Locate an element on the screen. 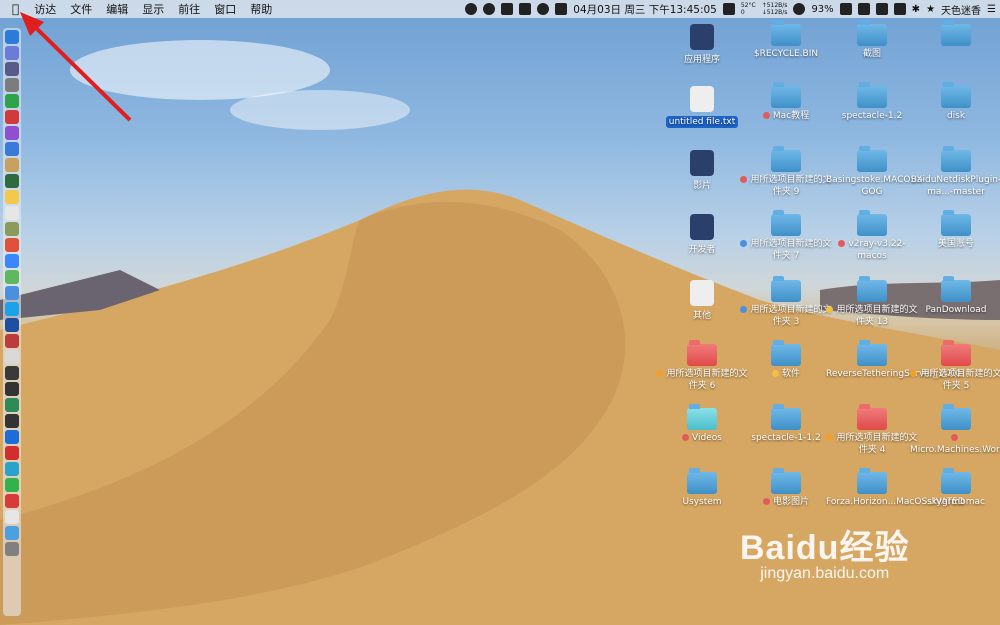 The image size is (1000, 625). desktop-icon: spectacle-1.2 is located at coordinates (872, 102).